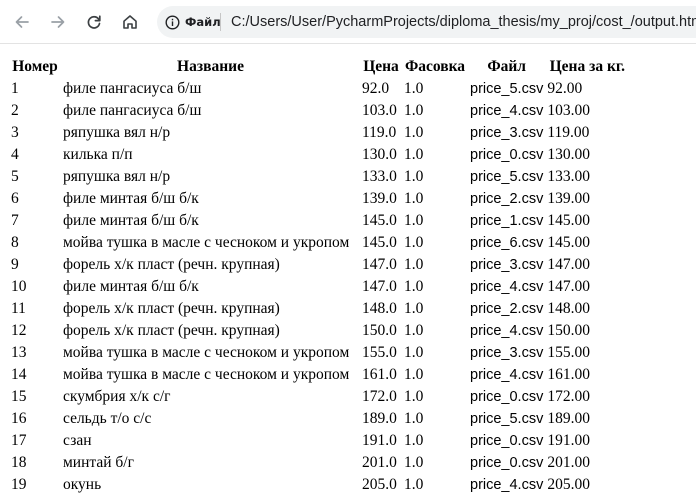  What do you see at coordinates (568, 198) in the screenshot?
I see `cell-price-per-kg: 139.00` at bounding box center [568, 198].